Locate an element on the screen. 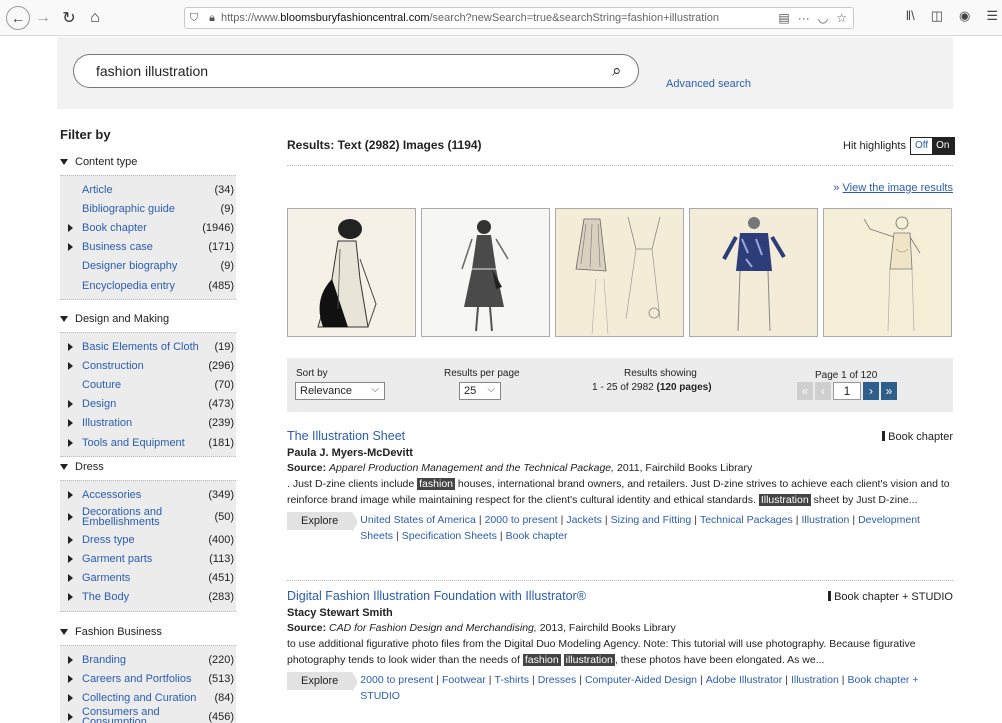  facet-item-label: The Body is located at coordinates (145, 597).